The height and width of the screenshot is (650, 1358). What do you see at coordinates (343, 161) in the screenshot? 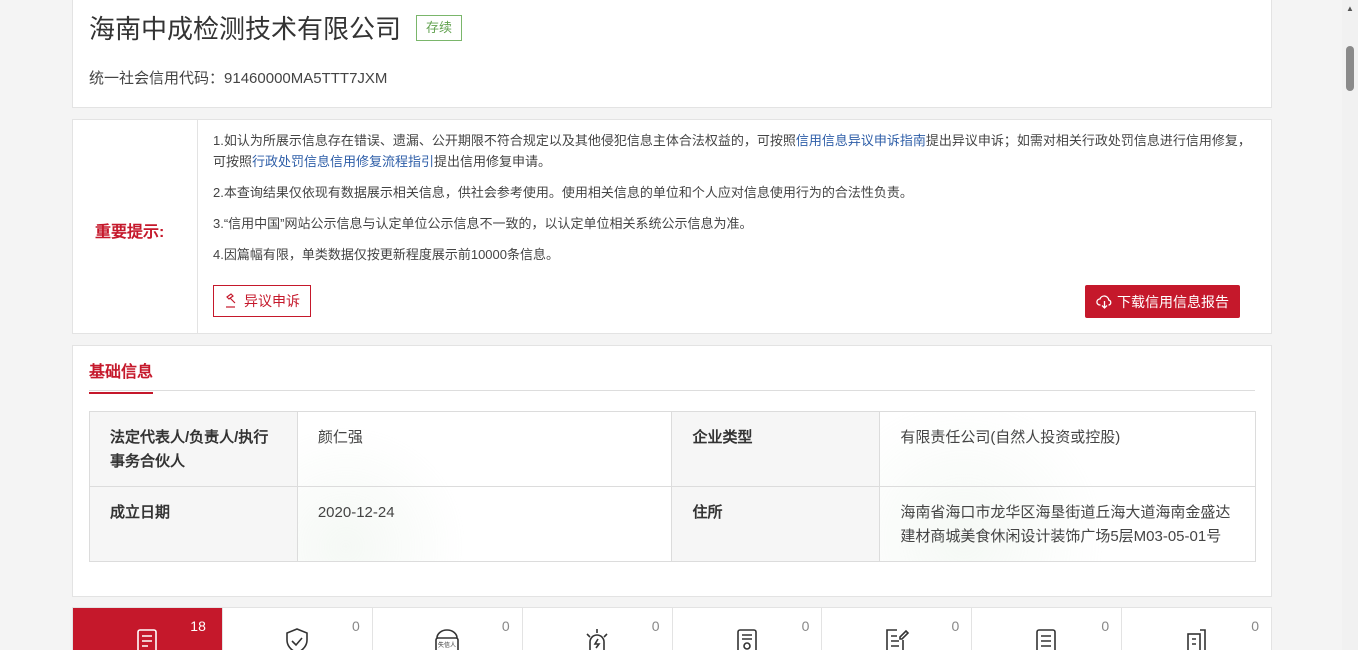
I see `credit-repair-guide-link: 行政处罚信息信用修复流程指引` at bounding box center [343, 161].